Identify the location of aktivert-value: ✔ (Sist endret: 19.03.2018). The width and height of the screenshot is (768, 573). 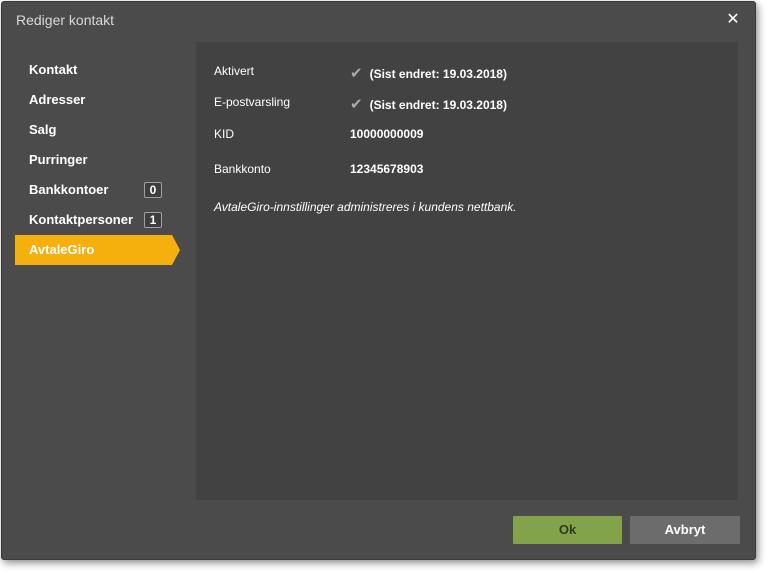
(428, 73).